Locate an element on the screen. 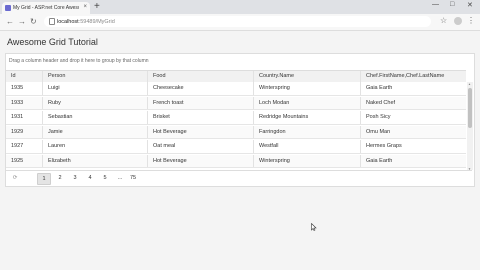  cell-person: Lauren is located at coordinates (95, 146).